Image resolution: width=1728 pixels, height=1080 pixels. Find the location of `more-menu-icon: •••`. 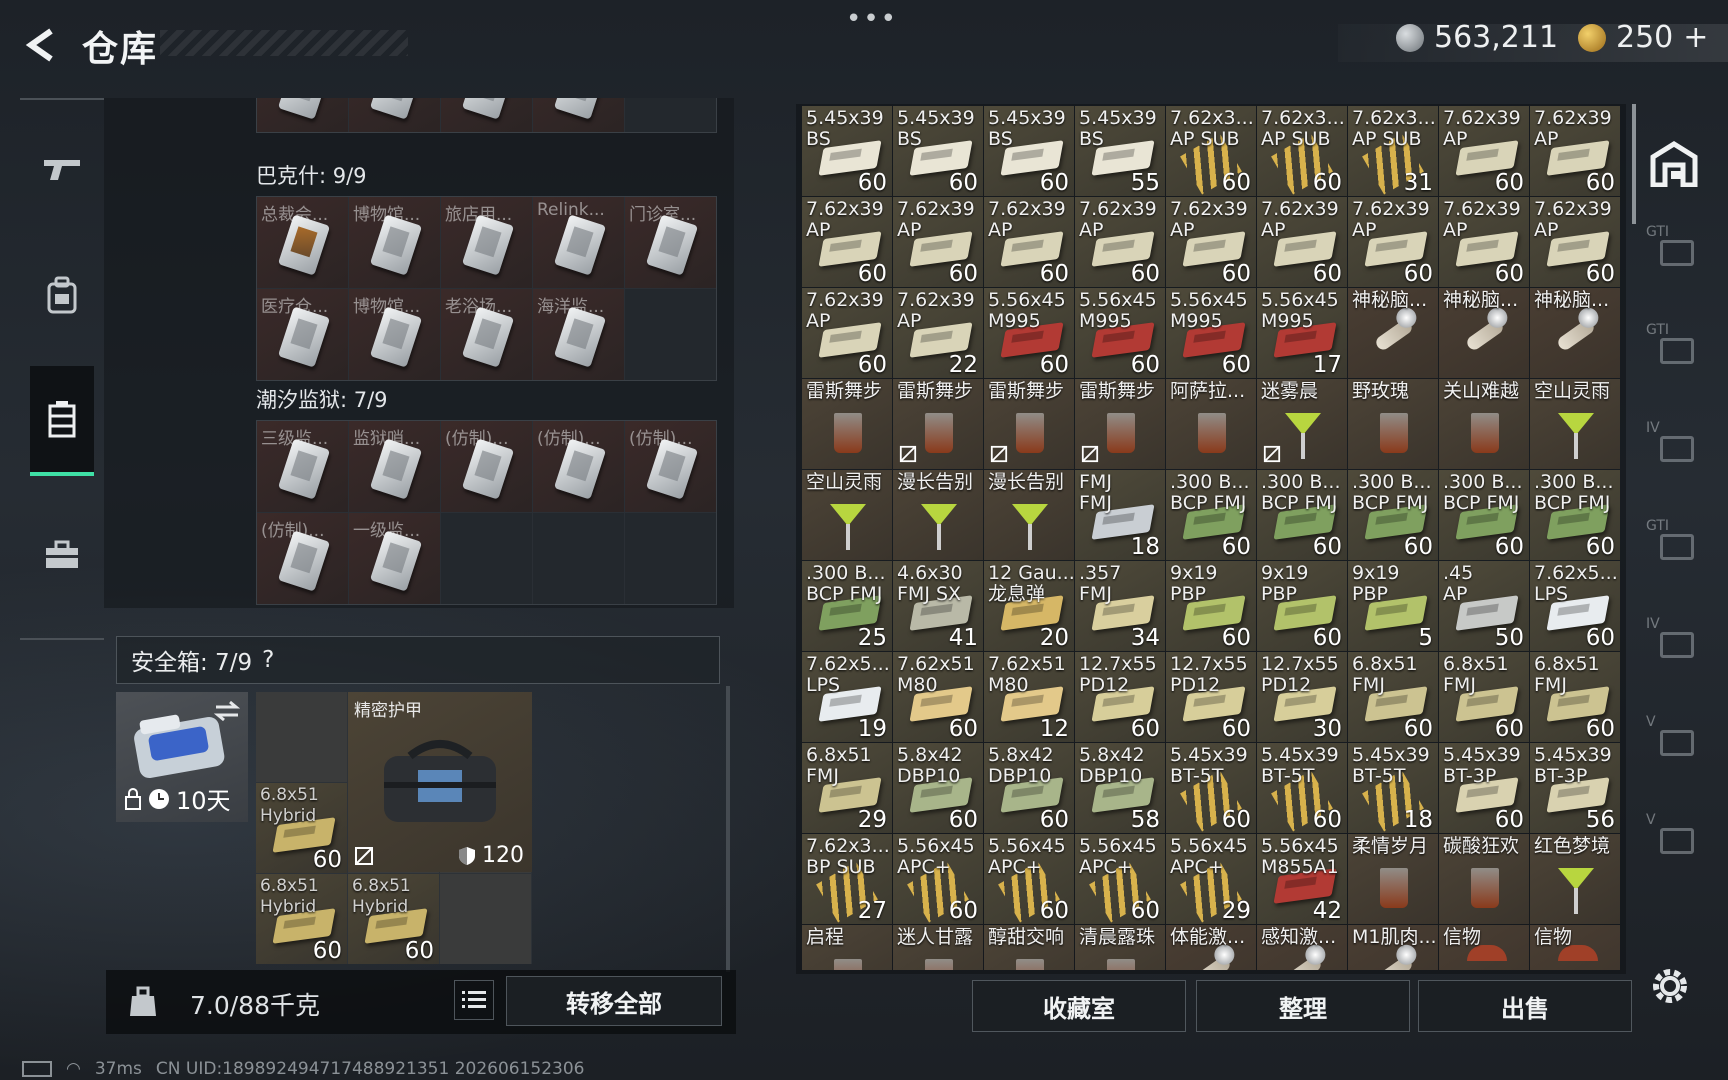

more-menu-icon: ••• is located at coordinates (872, 19).